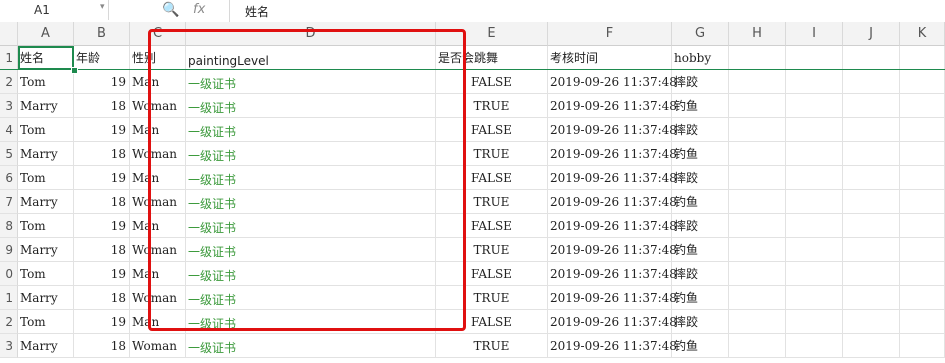 Image resolution: width=945 pixels, height=363 pixels. What do you see at coordinates (492, 346) in the screenshot?
I see `table-cell: TRUE` at bounding box center [492, 346].